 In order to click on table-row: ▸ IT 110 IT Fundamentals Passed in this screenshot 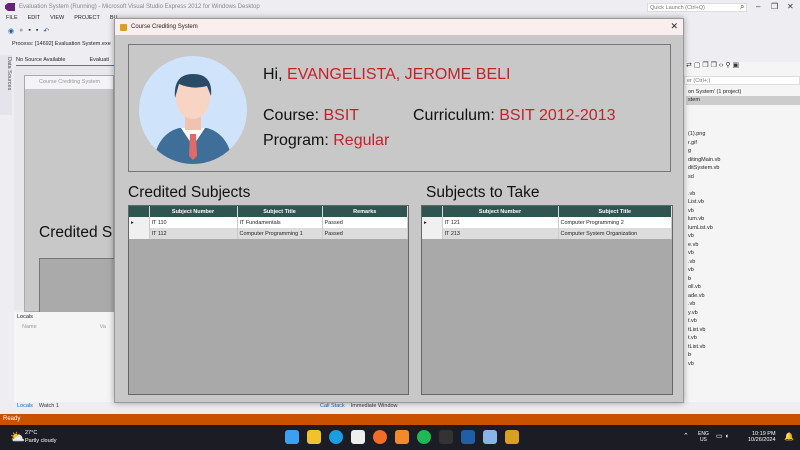, I will do `click(268, 222)`.